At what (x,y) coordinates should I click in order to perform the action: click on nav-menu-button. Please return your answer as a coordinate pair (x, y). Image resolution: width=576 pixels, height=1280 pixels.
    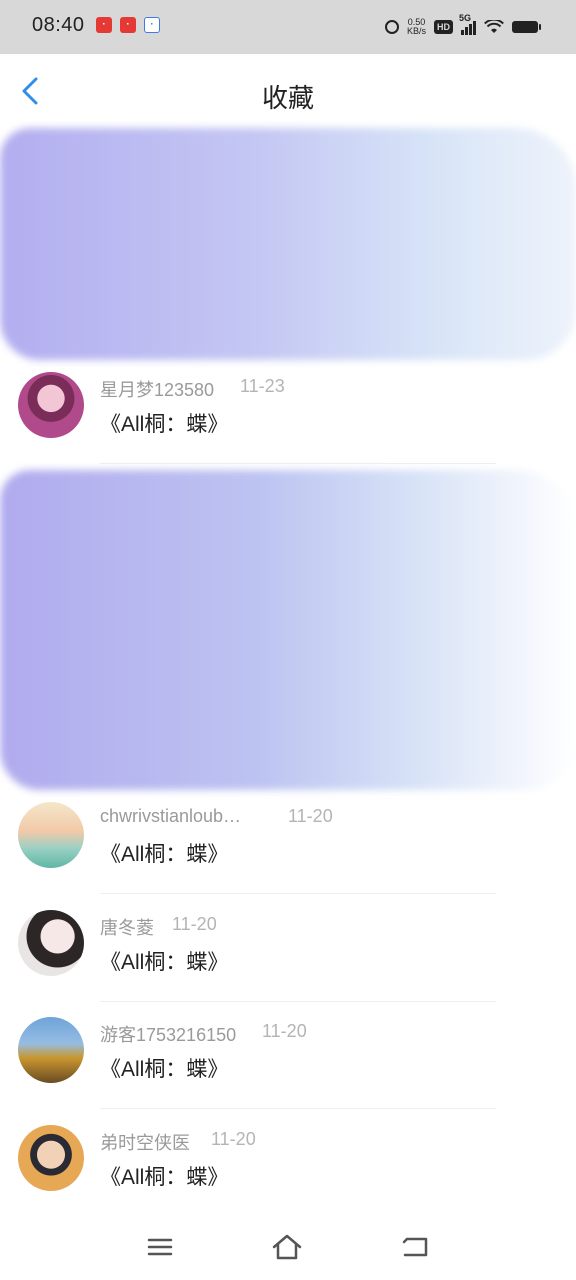
    Looking at the image, I should click on (160, 1247).